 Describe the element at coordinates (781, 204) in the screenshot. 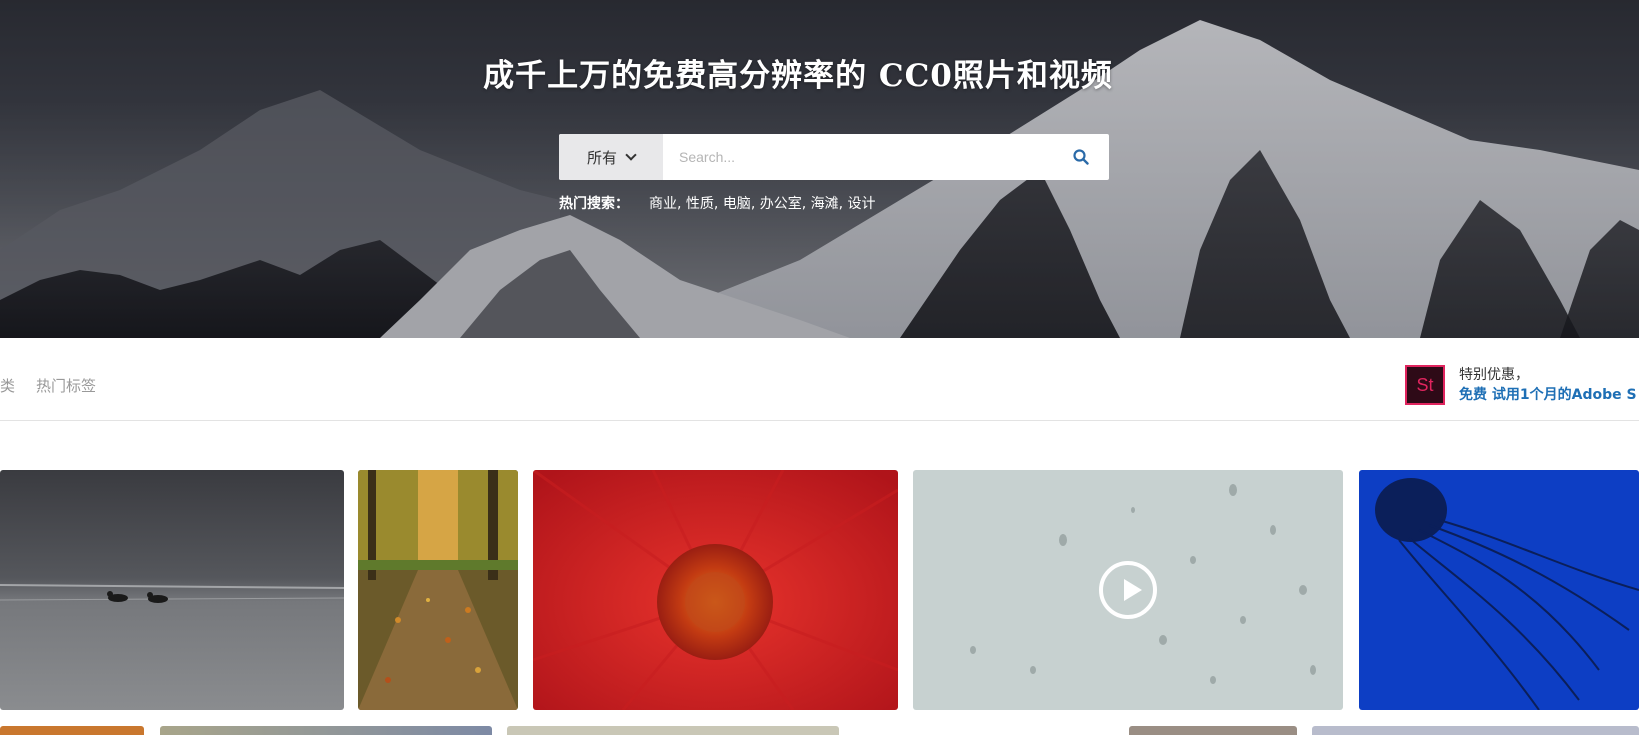

I see `hot-search-link: 办公室` at that location.